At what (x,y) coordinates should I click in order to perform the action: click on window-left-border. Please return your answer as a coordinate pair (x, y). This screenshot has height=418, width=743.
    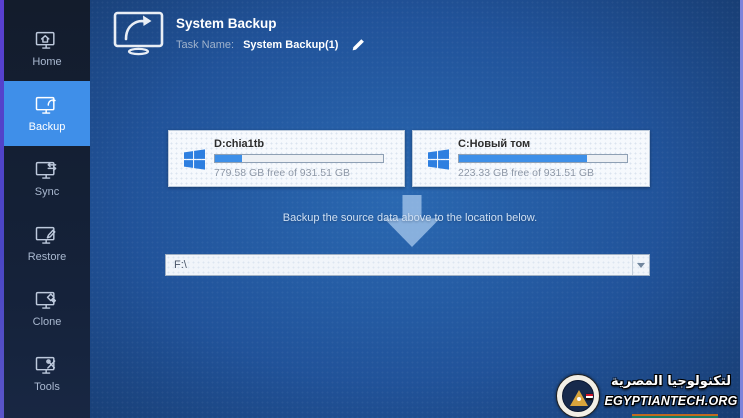
    Looking at the image, I should click on (2, 209).